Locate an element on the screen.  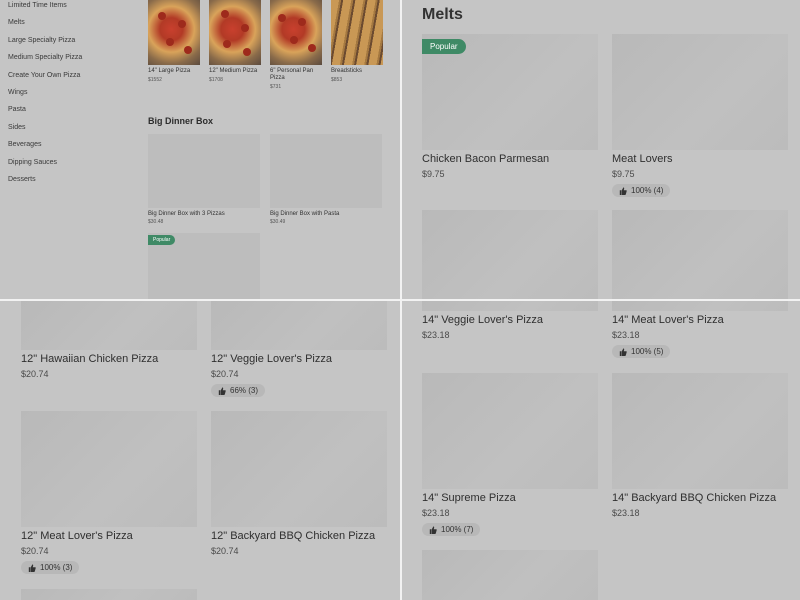
menu-item-card: 12" Medium Pizza $1708 is located at coordinates (235, 45).